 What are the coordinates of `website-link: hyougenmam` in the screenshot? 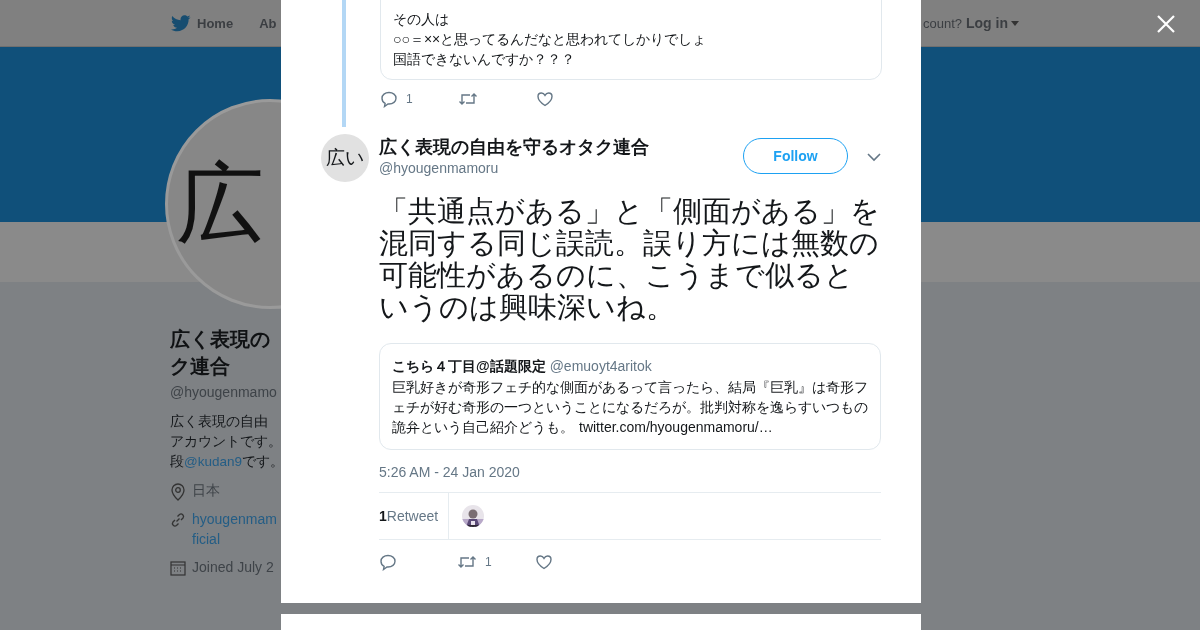 It's located at (234, 519).